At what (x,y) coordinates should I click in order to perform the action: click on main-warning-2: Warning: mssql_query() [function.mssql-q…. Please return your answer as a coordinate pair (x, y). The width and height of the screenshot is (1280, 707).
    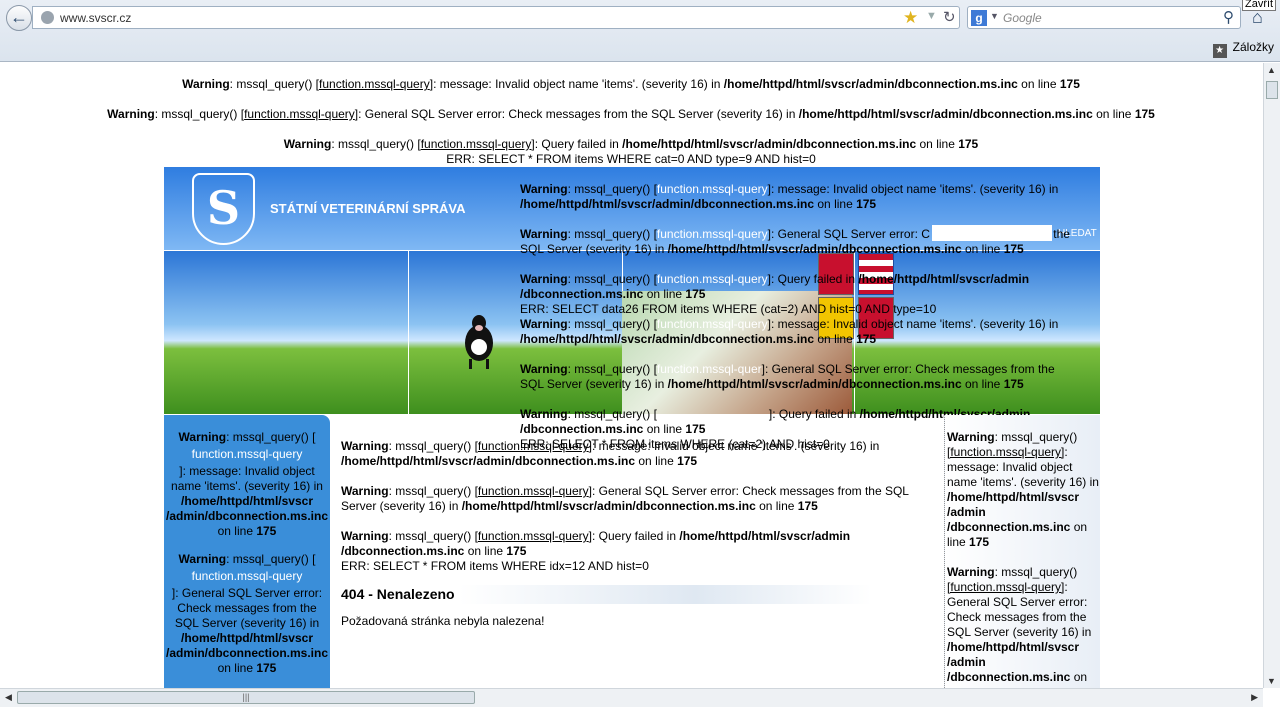
    Looking at the image, I should click on (625, 498).